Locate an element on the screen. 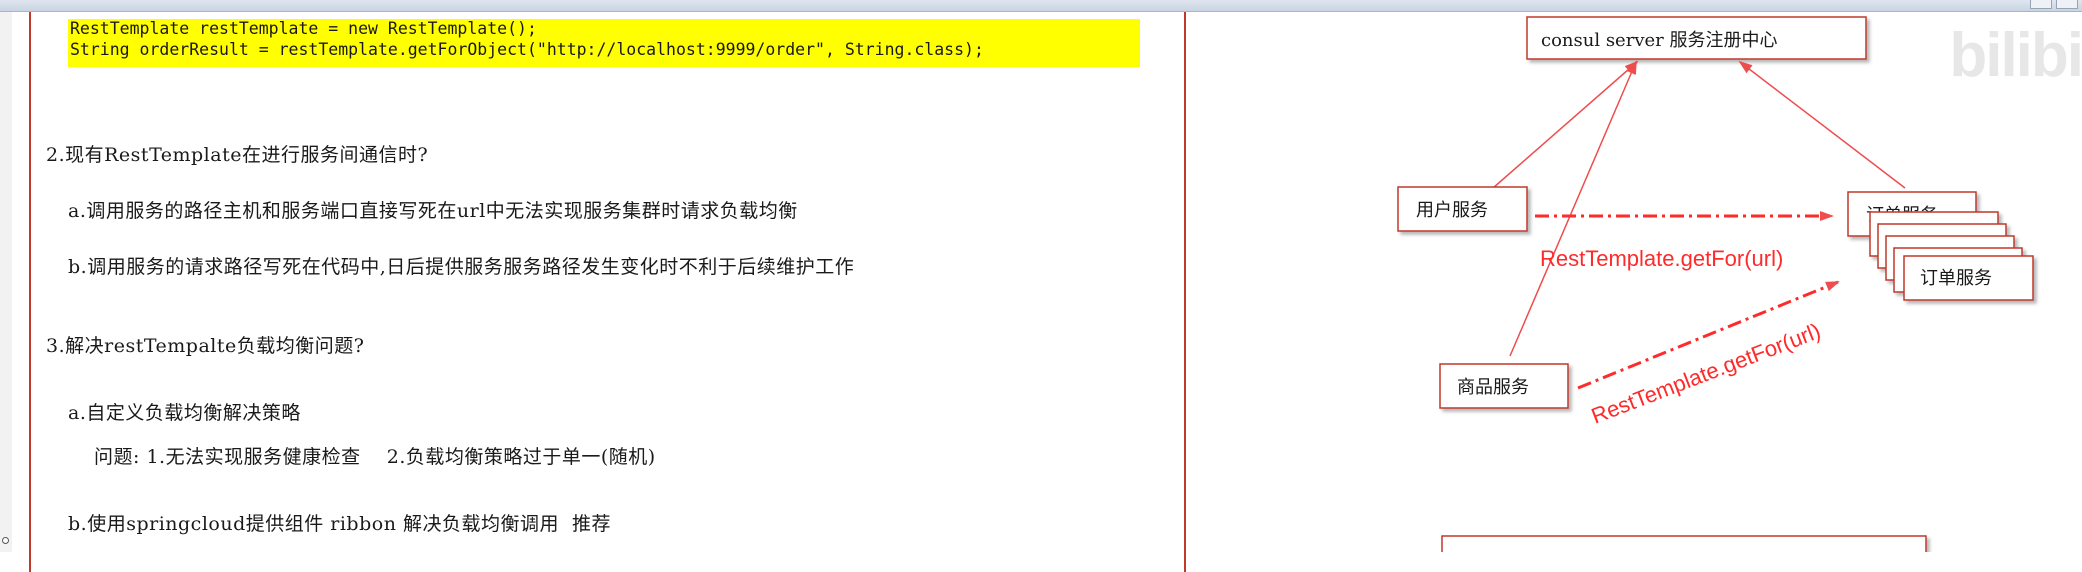  bottom-box-partial is located at coordinates (1684, 543).